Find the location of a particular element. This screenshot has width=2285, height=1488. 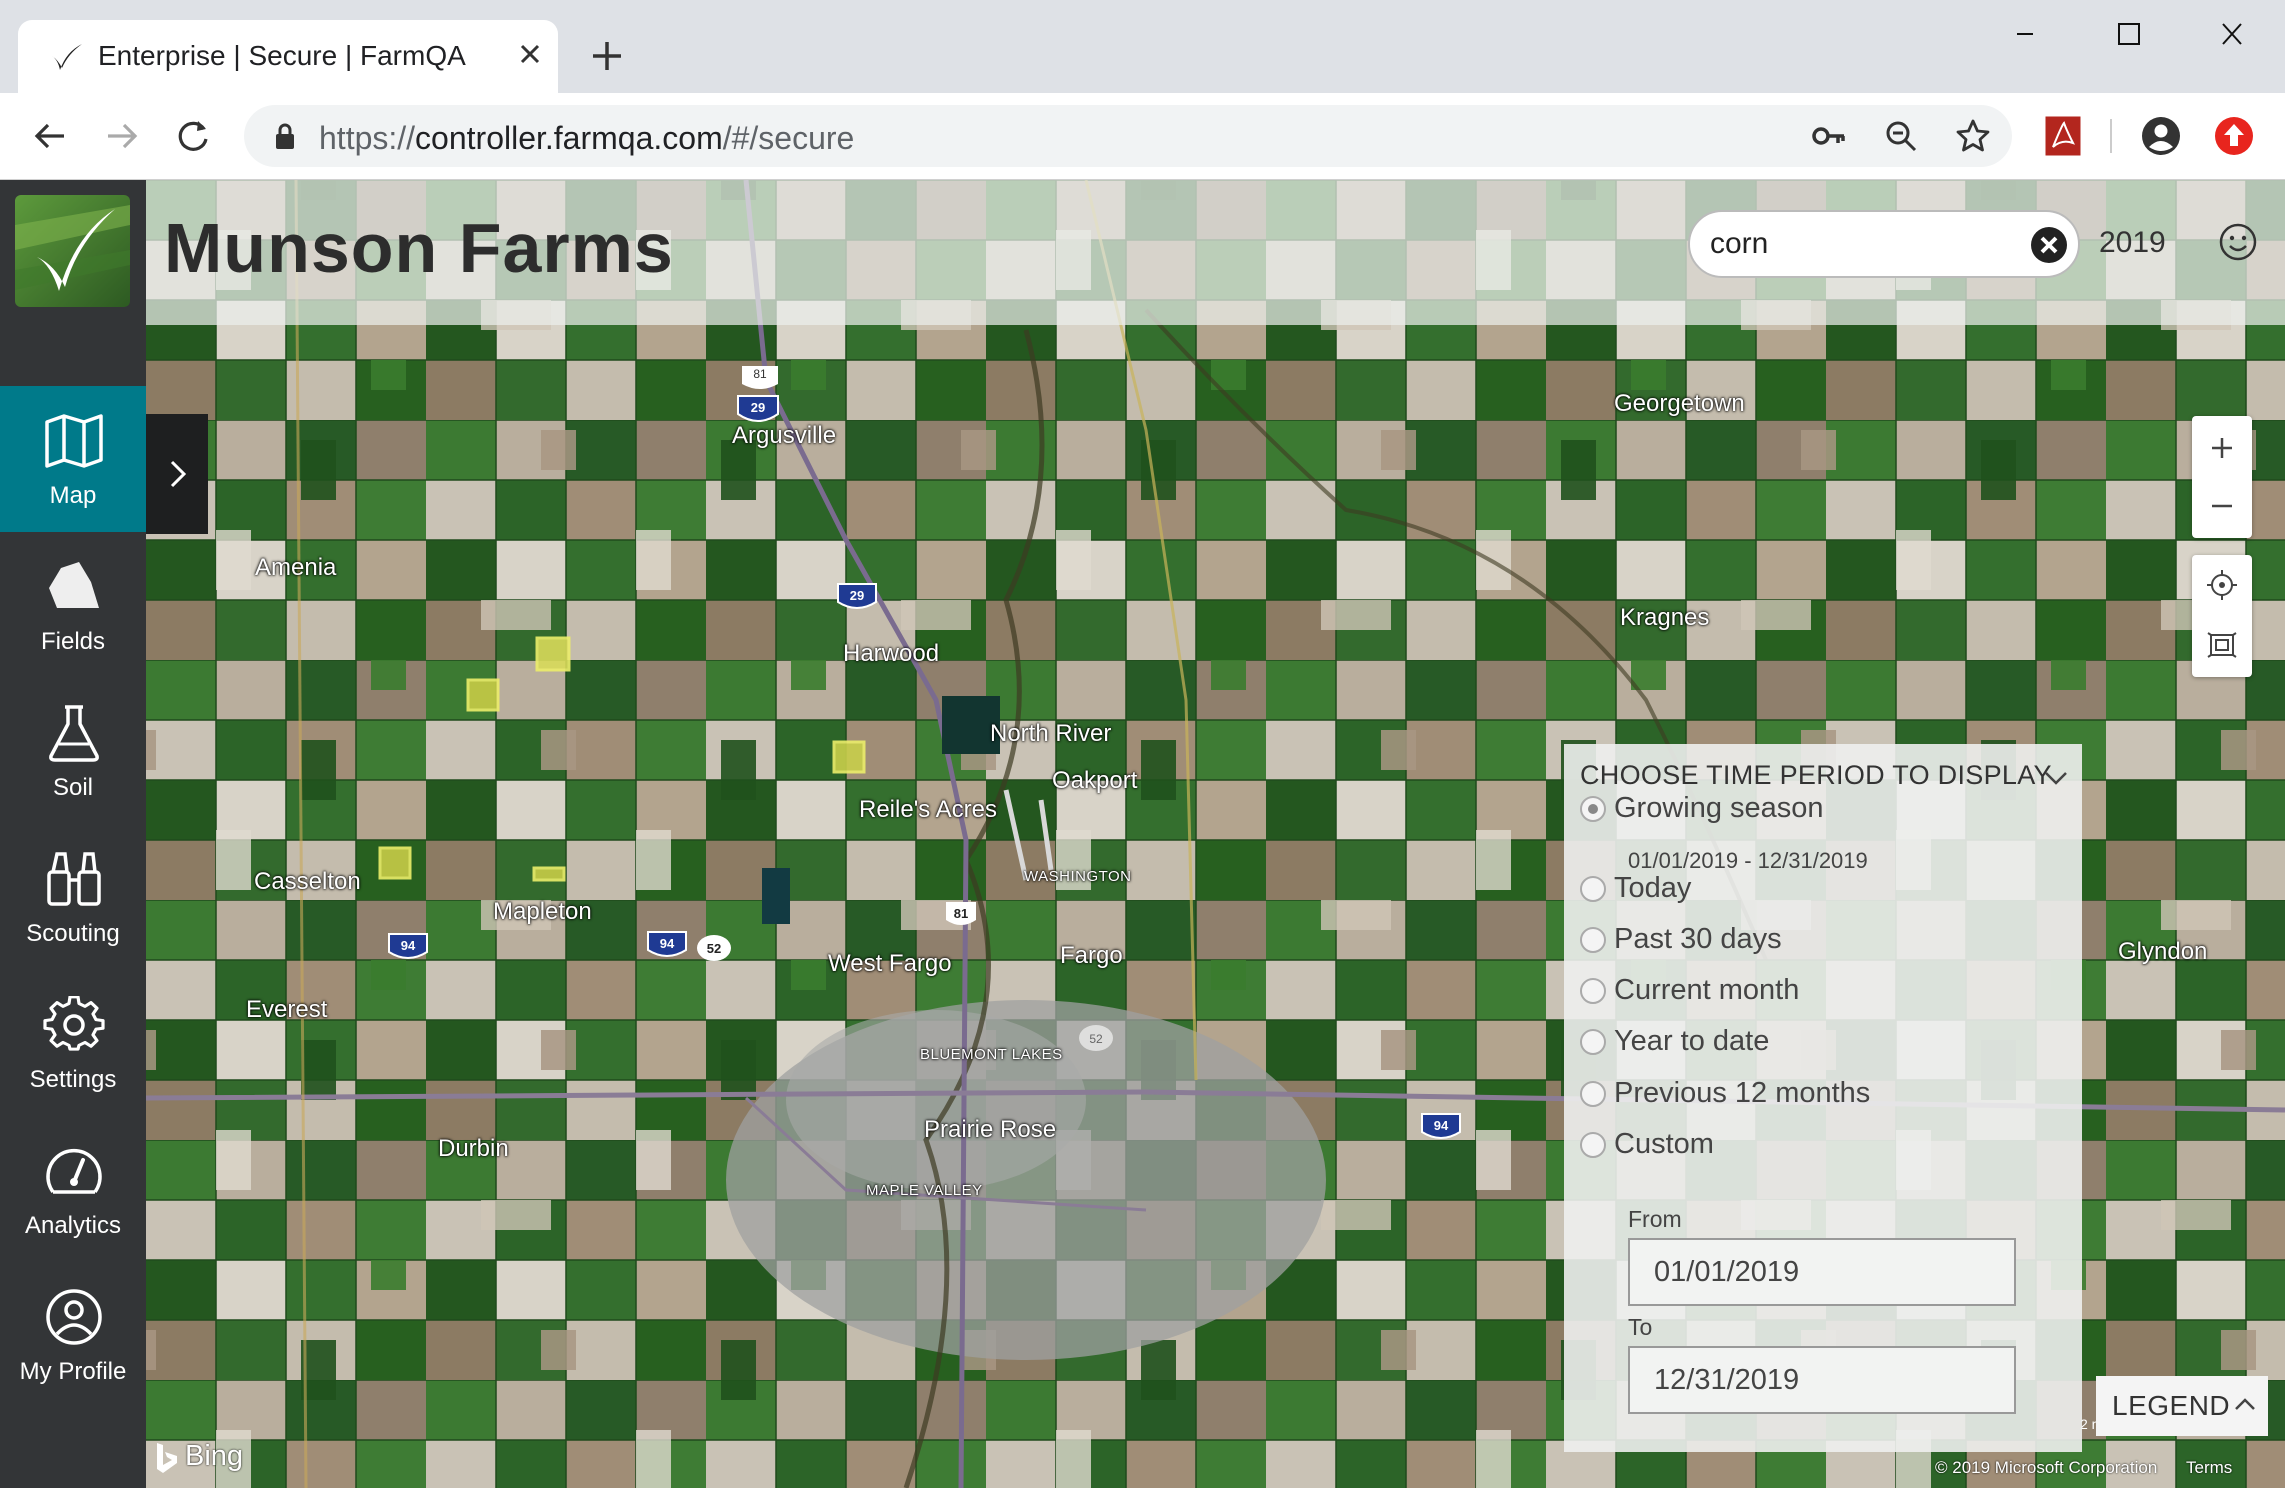

browser-tab: Enterprise | Secure | FarmQA is located at coordinates (288, 56).